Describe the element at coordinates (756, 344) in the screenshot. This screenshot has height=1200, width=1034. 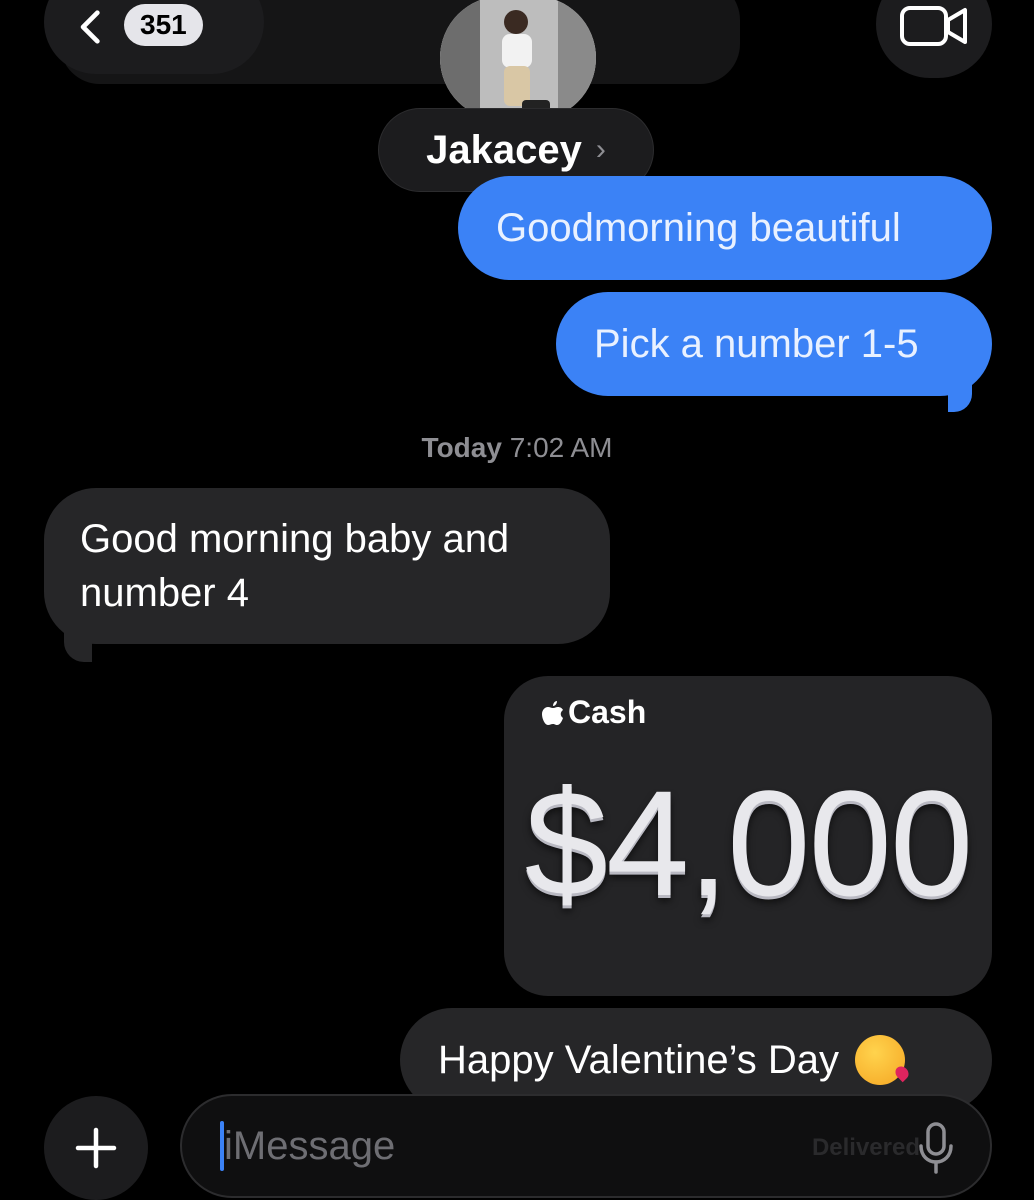
I see `message-text: Pick a number 1-5` at that location.